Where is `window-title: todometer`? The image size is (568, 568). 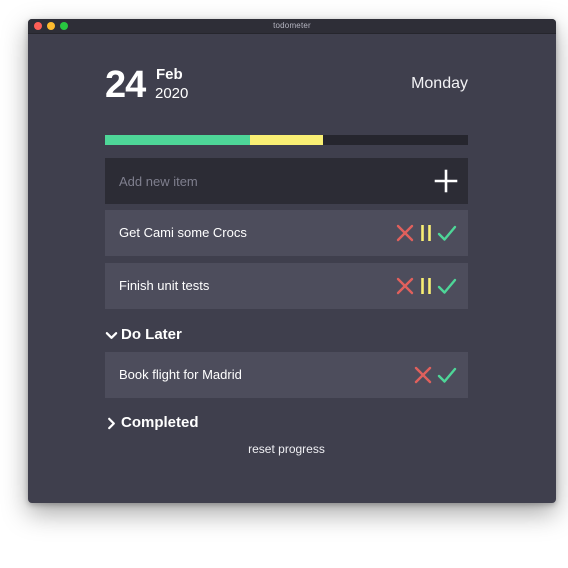
window-title: todometer is located at coordinates (292, 25).